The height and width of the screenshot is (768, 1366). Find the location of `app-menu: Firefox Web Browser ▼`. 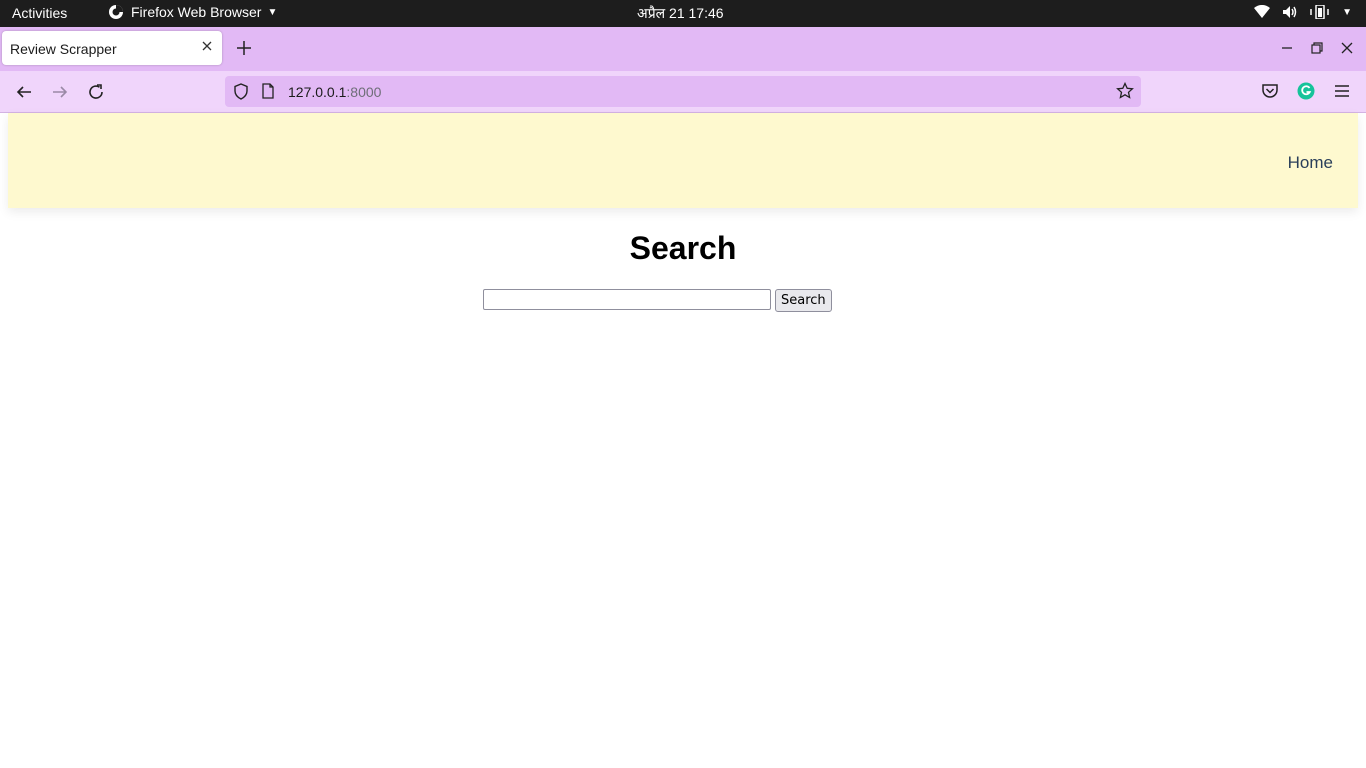

app-menu: Firefox Web Browser ▼ is located at coordinates (192, 12).